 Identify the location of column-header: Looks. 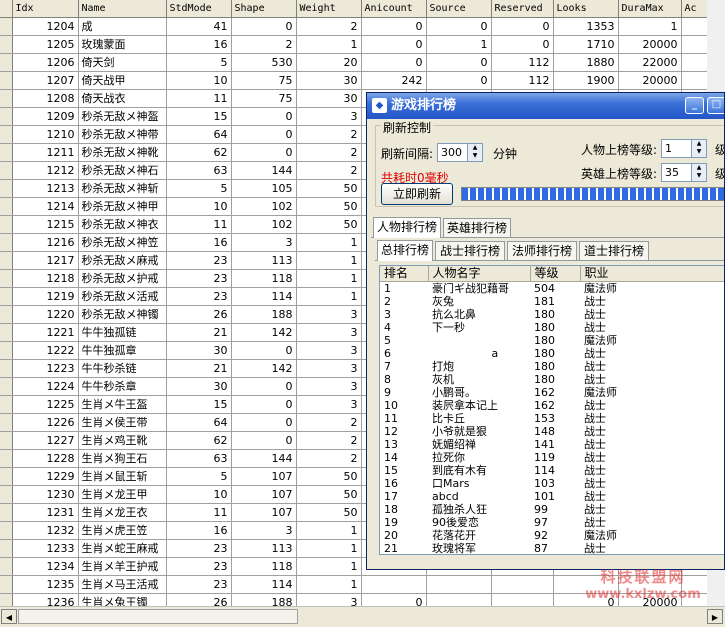
(586, 9).